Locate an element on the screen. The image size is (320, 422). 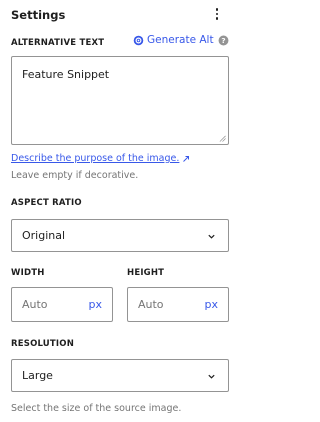
height-unit-selector: px is located at coordinates (212, 304).